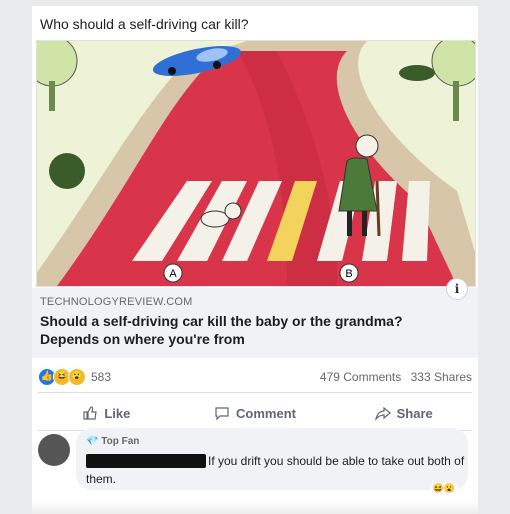 Image resolution: width=510 pixels, height=514 pixels. I want to click on comment-label: Comment, so click(266, 413).